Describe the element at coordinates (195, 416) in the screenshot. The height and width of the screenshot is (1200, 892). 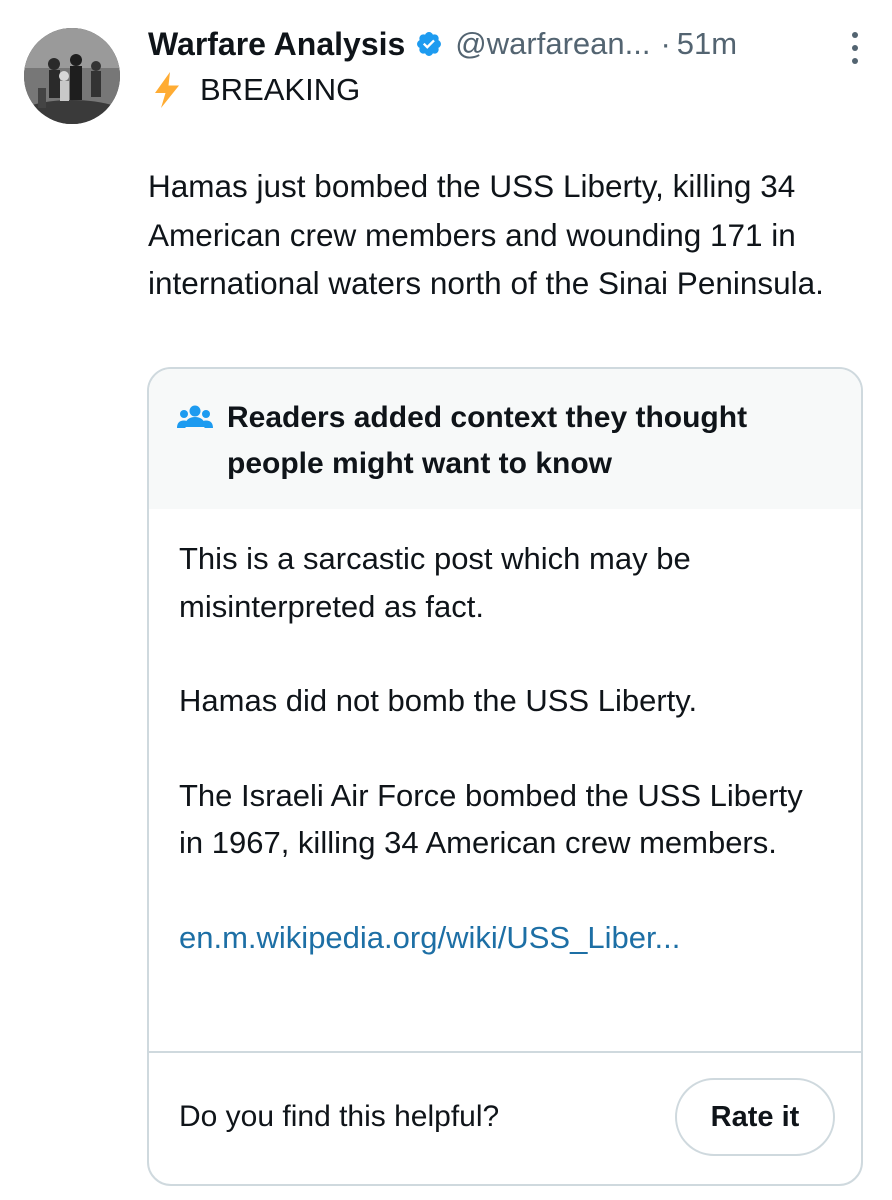
I see `people-icon` at that location.